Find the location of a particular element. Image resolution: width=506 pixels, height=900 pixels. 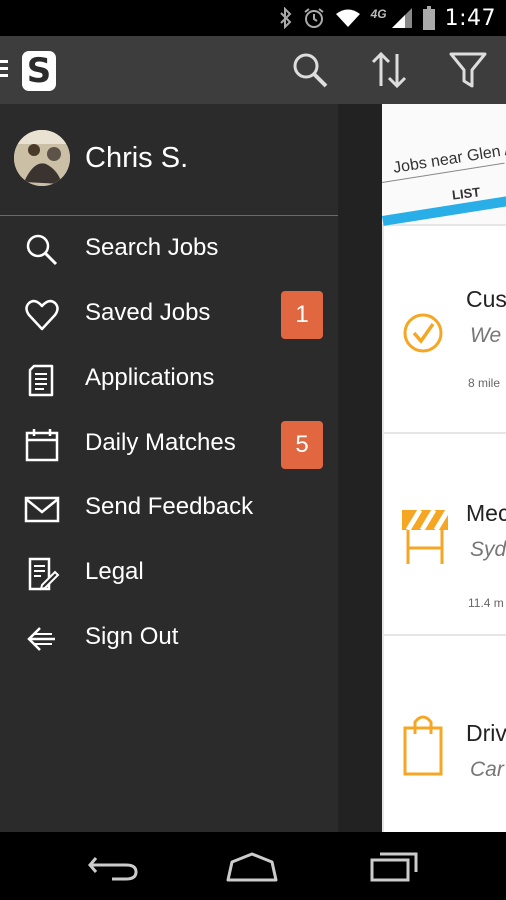

status-bar: 4G 1:47 is located at coordinates (253, 18).